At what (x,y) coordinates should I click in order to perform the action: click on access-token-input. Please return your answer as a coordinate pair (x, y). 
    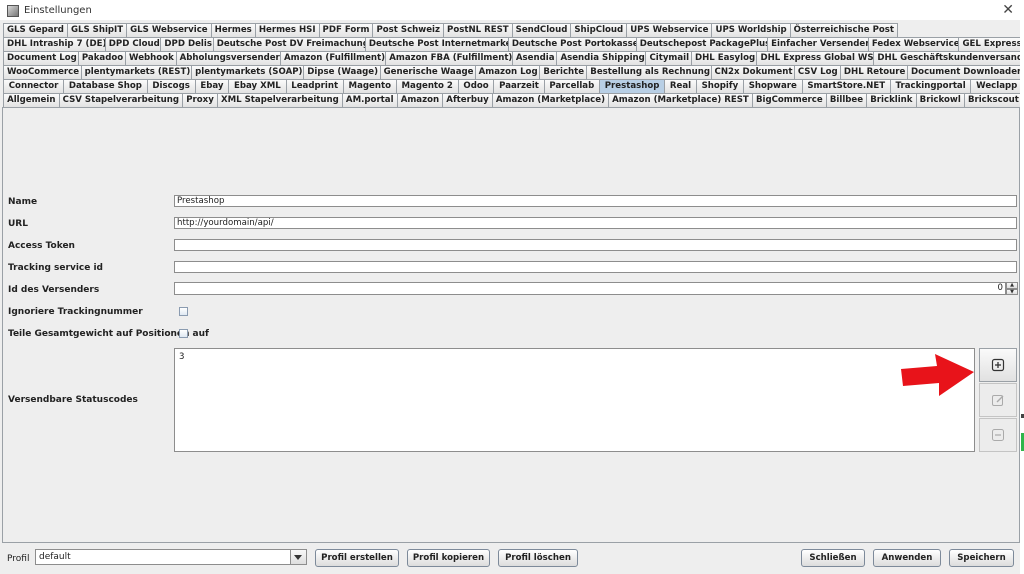
    Looking at the image, I should click on (595, 245).